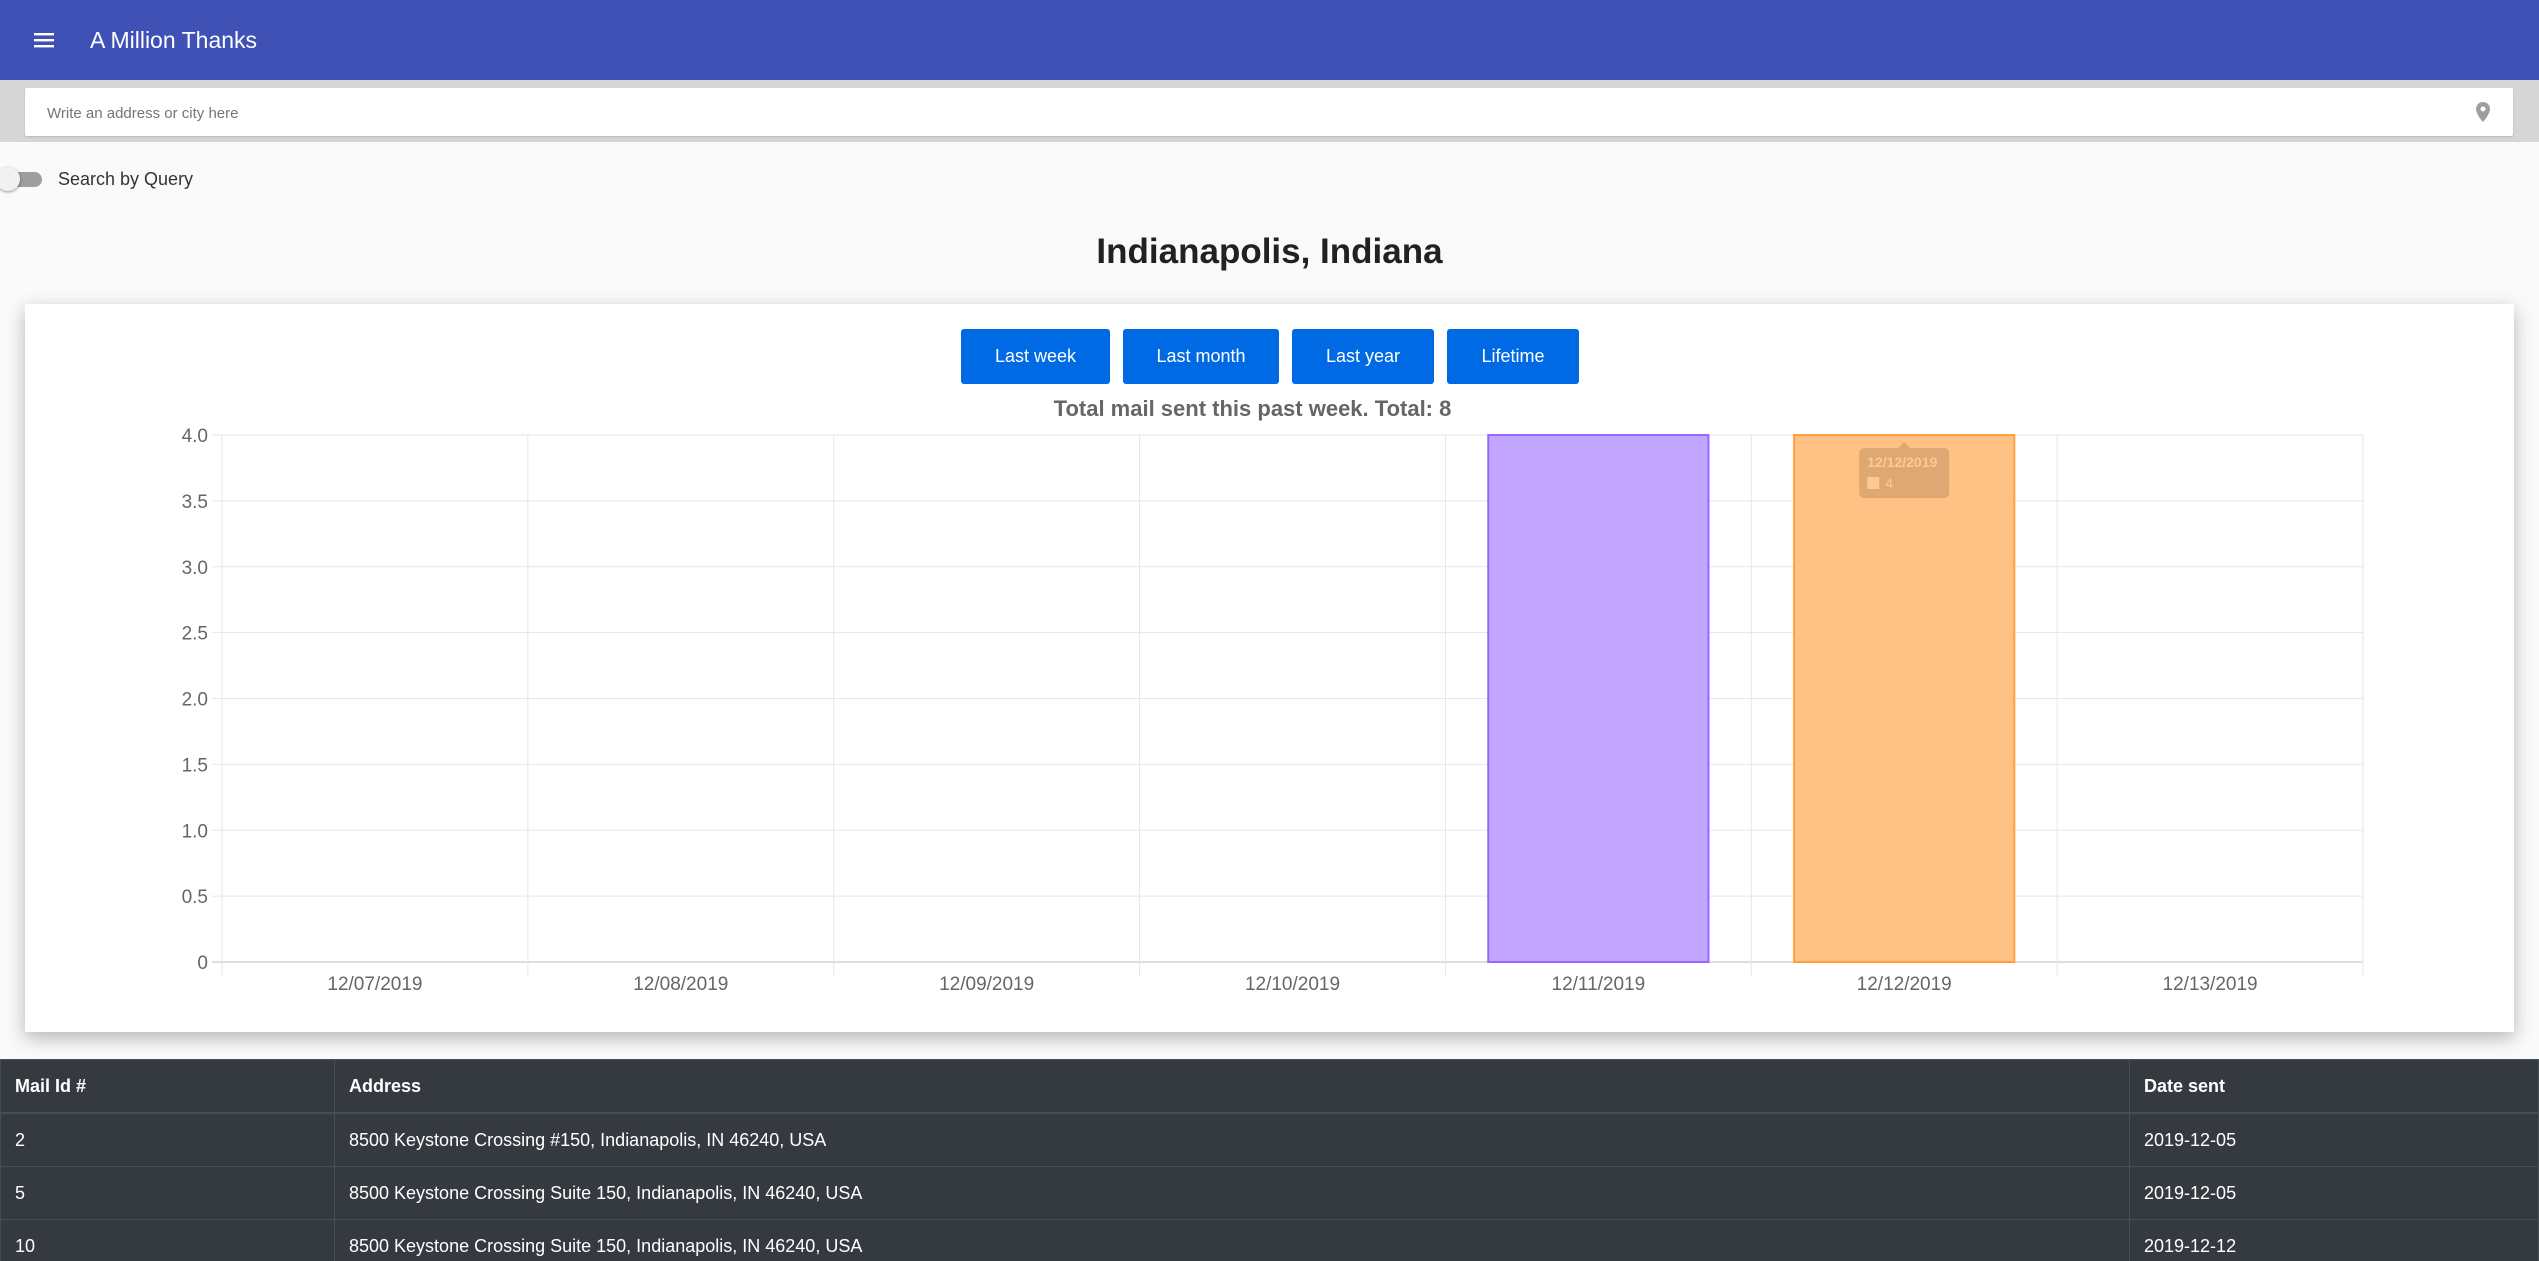 The height and width of the screenshot is (1261, 2539). What do you see at coordinates (10, 179) in the screenshot?
I see `toggle-thumb` at bounding box center [10, 179].